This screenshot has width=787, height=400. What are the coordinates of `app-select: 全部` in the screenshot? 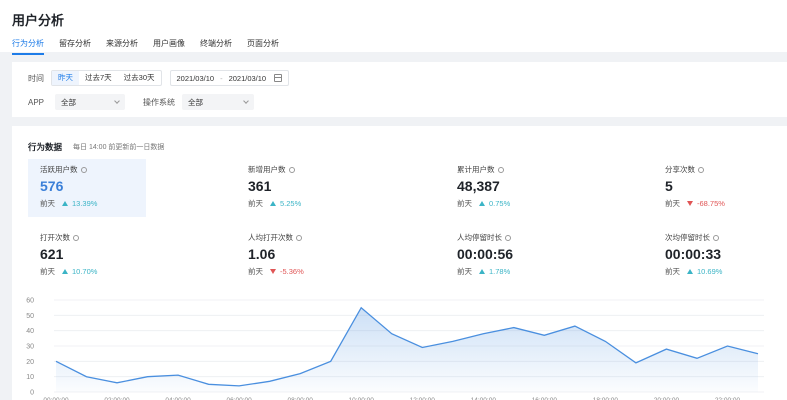 It's located at (90, 102).